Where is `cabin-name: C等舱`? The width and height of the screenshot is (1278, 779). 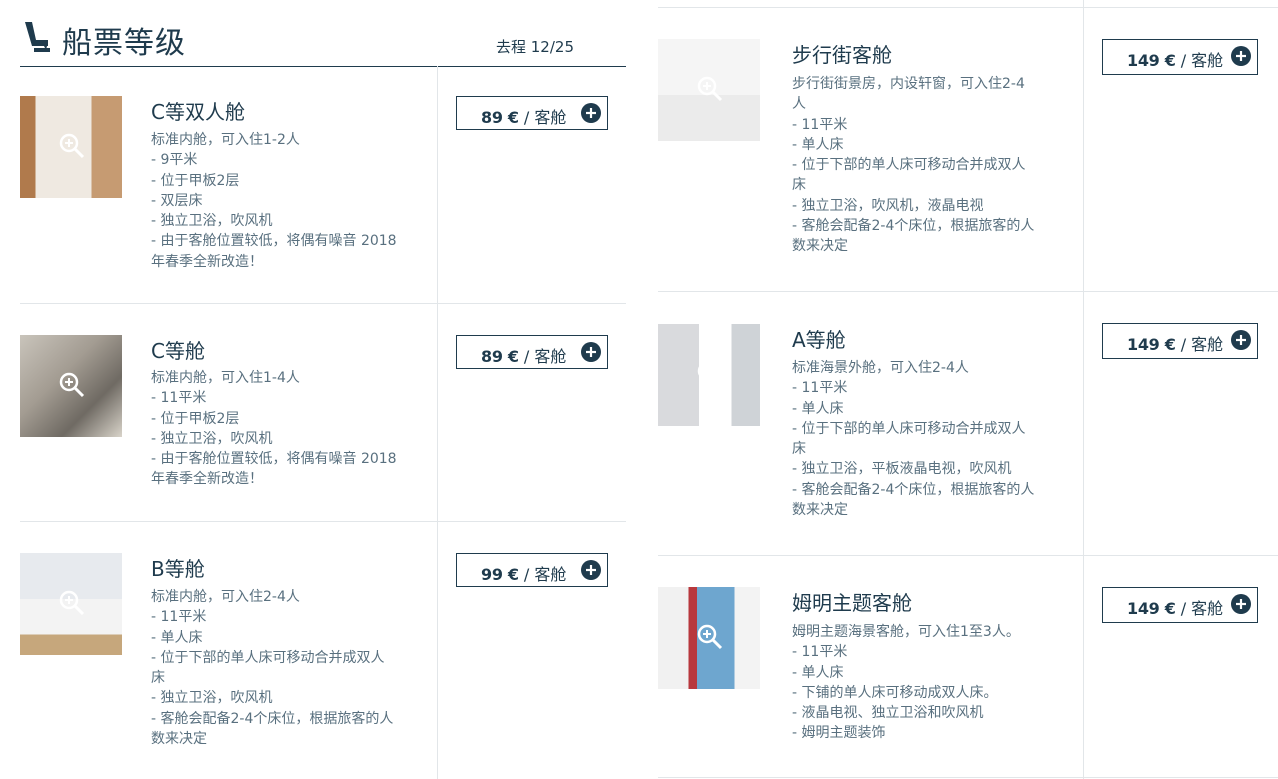
cabin-name: C等舱 is located at coordinates (178, 351).